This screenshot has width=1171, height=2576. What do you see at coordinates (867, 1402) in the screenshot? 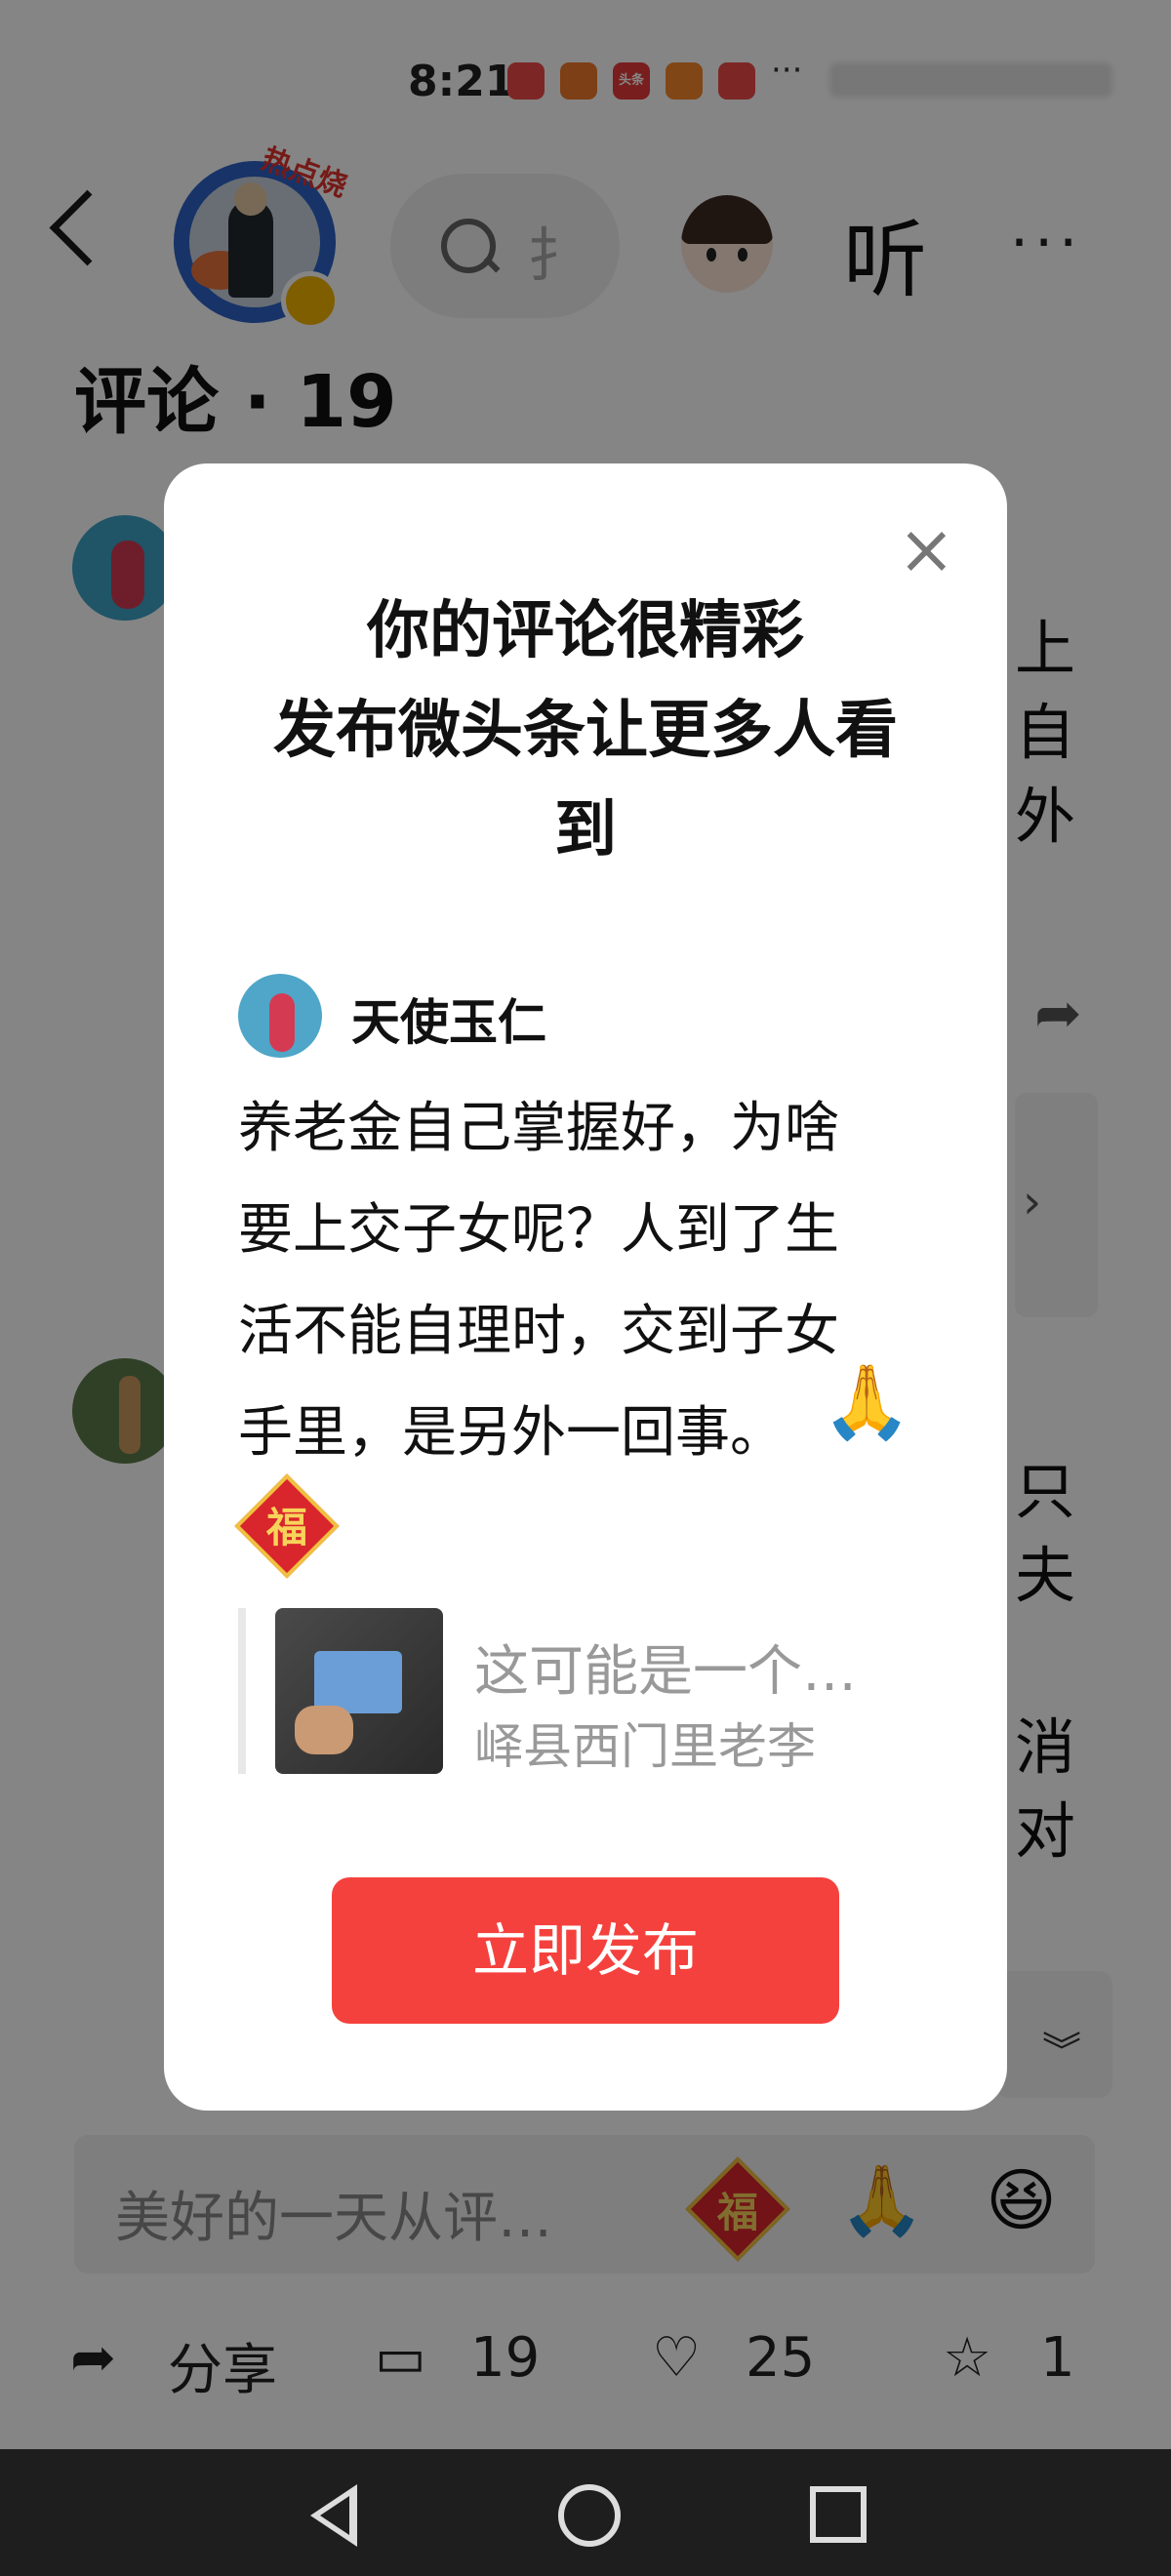
I see `pray-emoji-icon: 🙏` at bounding box center [867, 1402].